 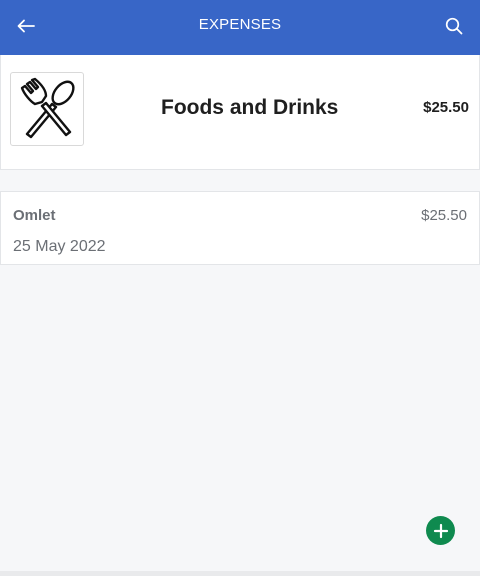 I want to click on app-bar: EXPENSES, so click(x=240, y=27).